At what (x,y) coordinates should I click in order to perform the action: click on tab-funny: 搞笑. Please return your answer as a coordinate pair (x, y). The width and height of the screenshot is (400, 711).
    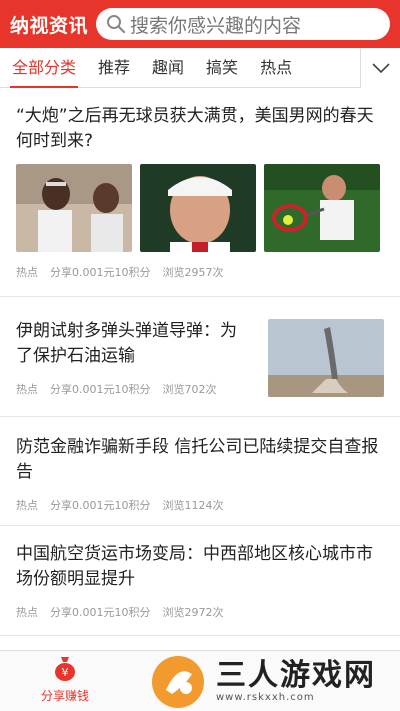
    Looking at the image, I should click on (222, 68).